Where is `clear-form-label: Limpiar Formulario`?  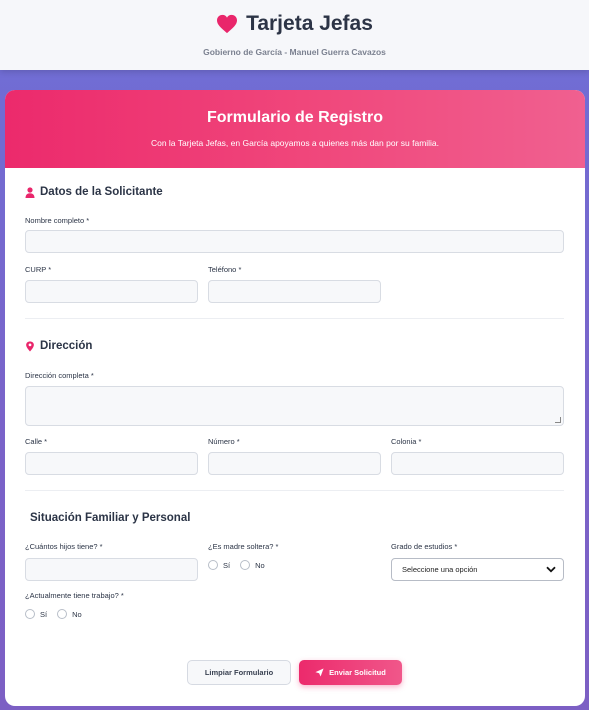
clear-form-label: Limpiar Formulario is located at coordinates (239, 672).